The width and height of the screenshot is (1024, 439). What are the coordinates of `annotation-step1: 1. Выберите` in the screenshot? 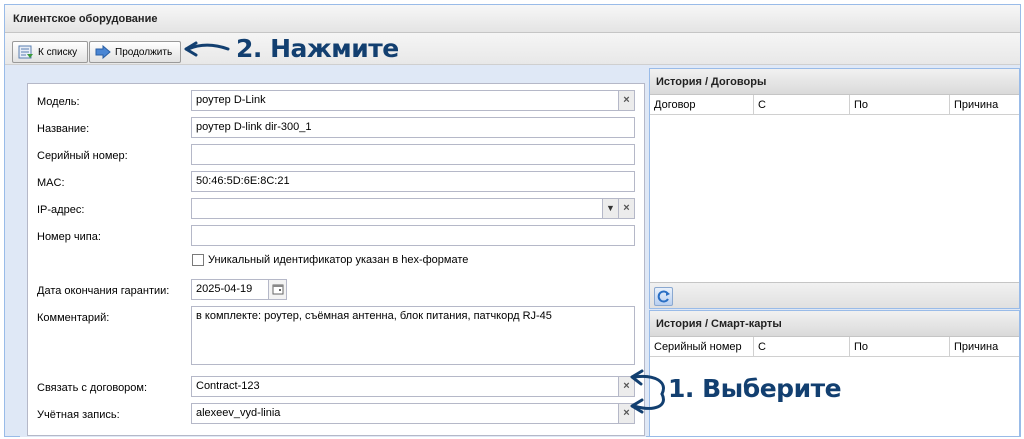 It's located at (755, 388).